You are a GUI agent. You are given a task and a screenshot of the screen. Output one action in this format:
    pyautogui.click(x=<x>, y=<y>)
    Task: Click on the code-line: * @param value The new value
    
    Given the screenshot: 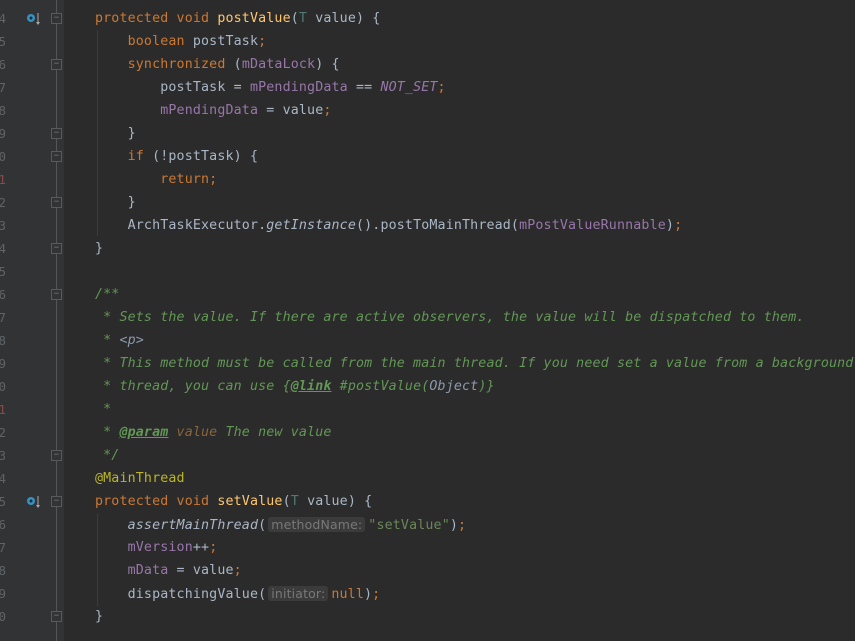 What is the action you would take?
    pyautogui.click(x=213, y=432)
    